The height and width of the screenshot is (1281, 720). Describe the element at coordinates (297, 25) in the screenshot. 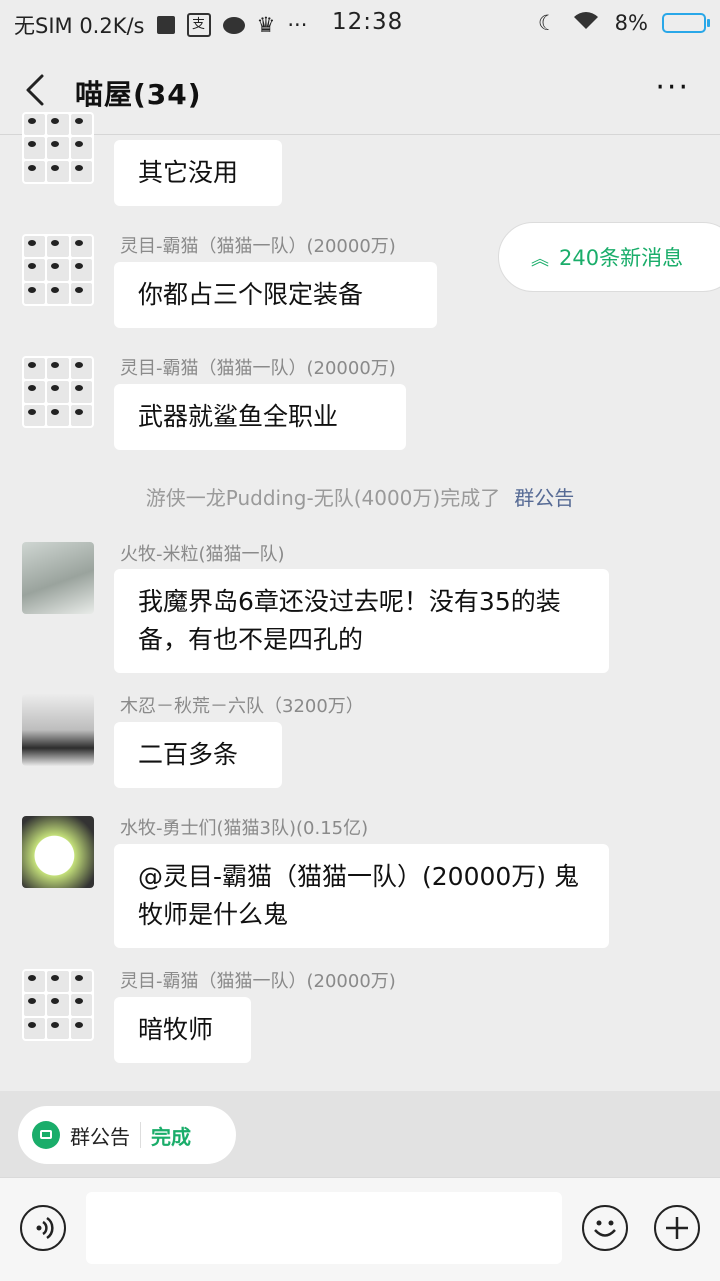

I see `more-notifications-icon: ···` at that location.